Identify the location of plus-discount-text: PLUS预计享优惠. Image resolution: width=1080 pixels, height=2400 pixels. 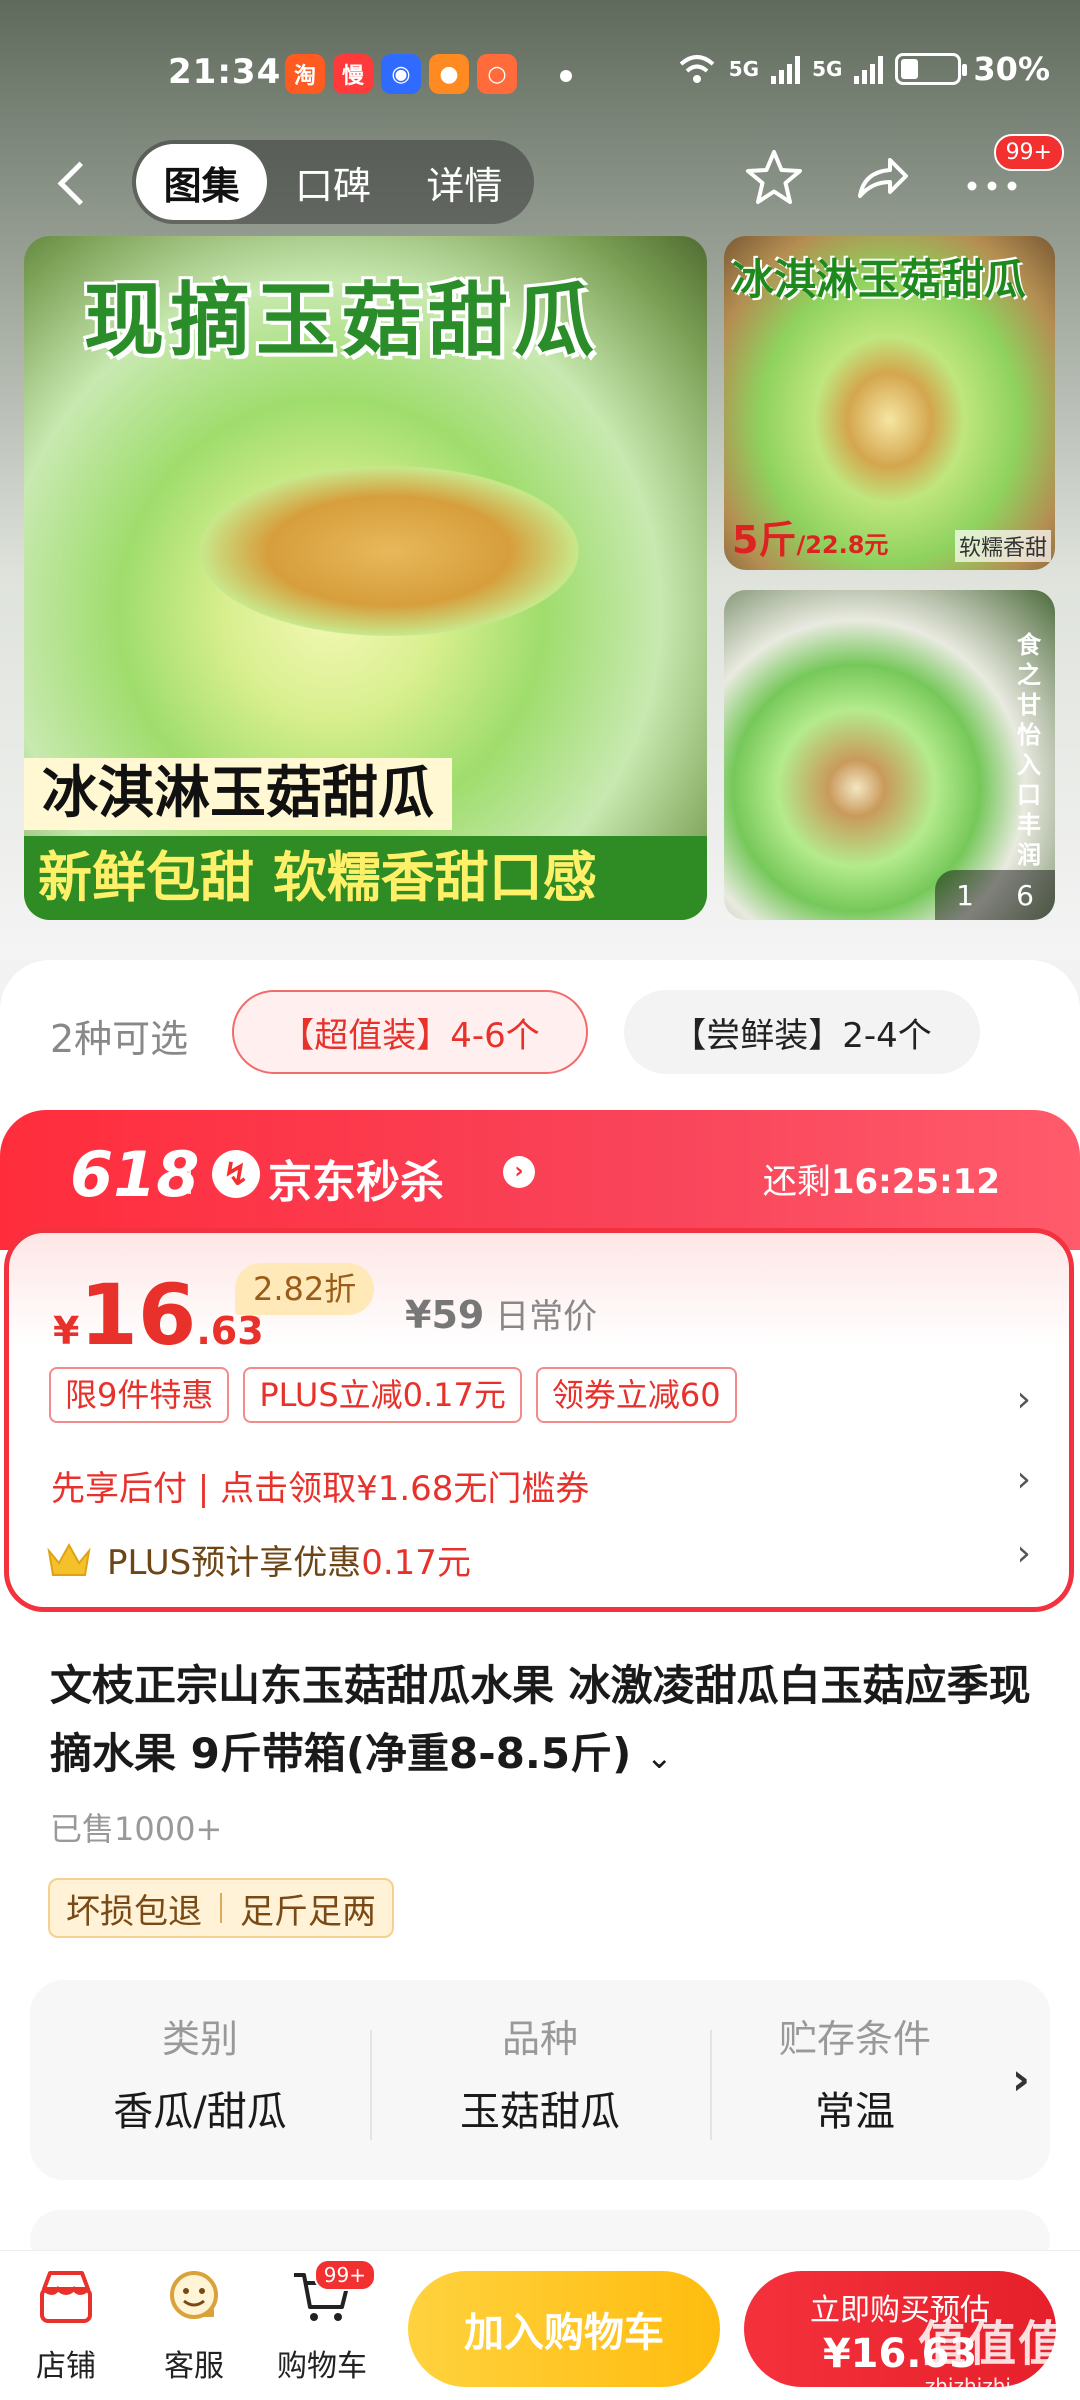
(234, 1563).